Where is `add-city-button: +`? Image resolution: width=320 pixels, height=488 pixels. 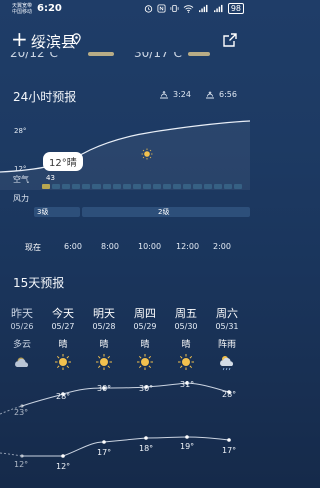 add-city-button: + is located at coordinates (19, 39).